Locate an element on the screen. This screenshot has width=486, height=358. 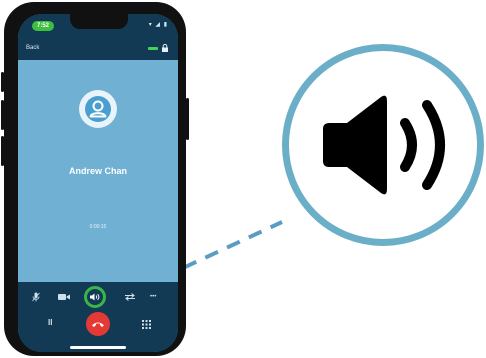
hold-button: II is located at coordinates (50, 322).